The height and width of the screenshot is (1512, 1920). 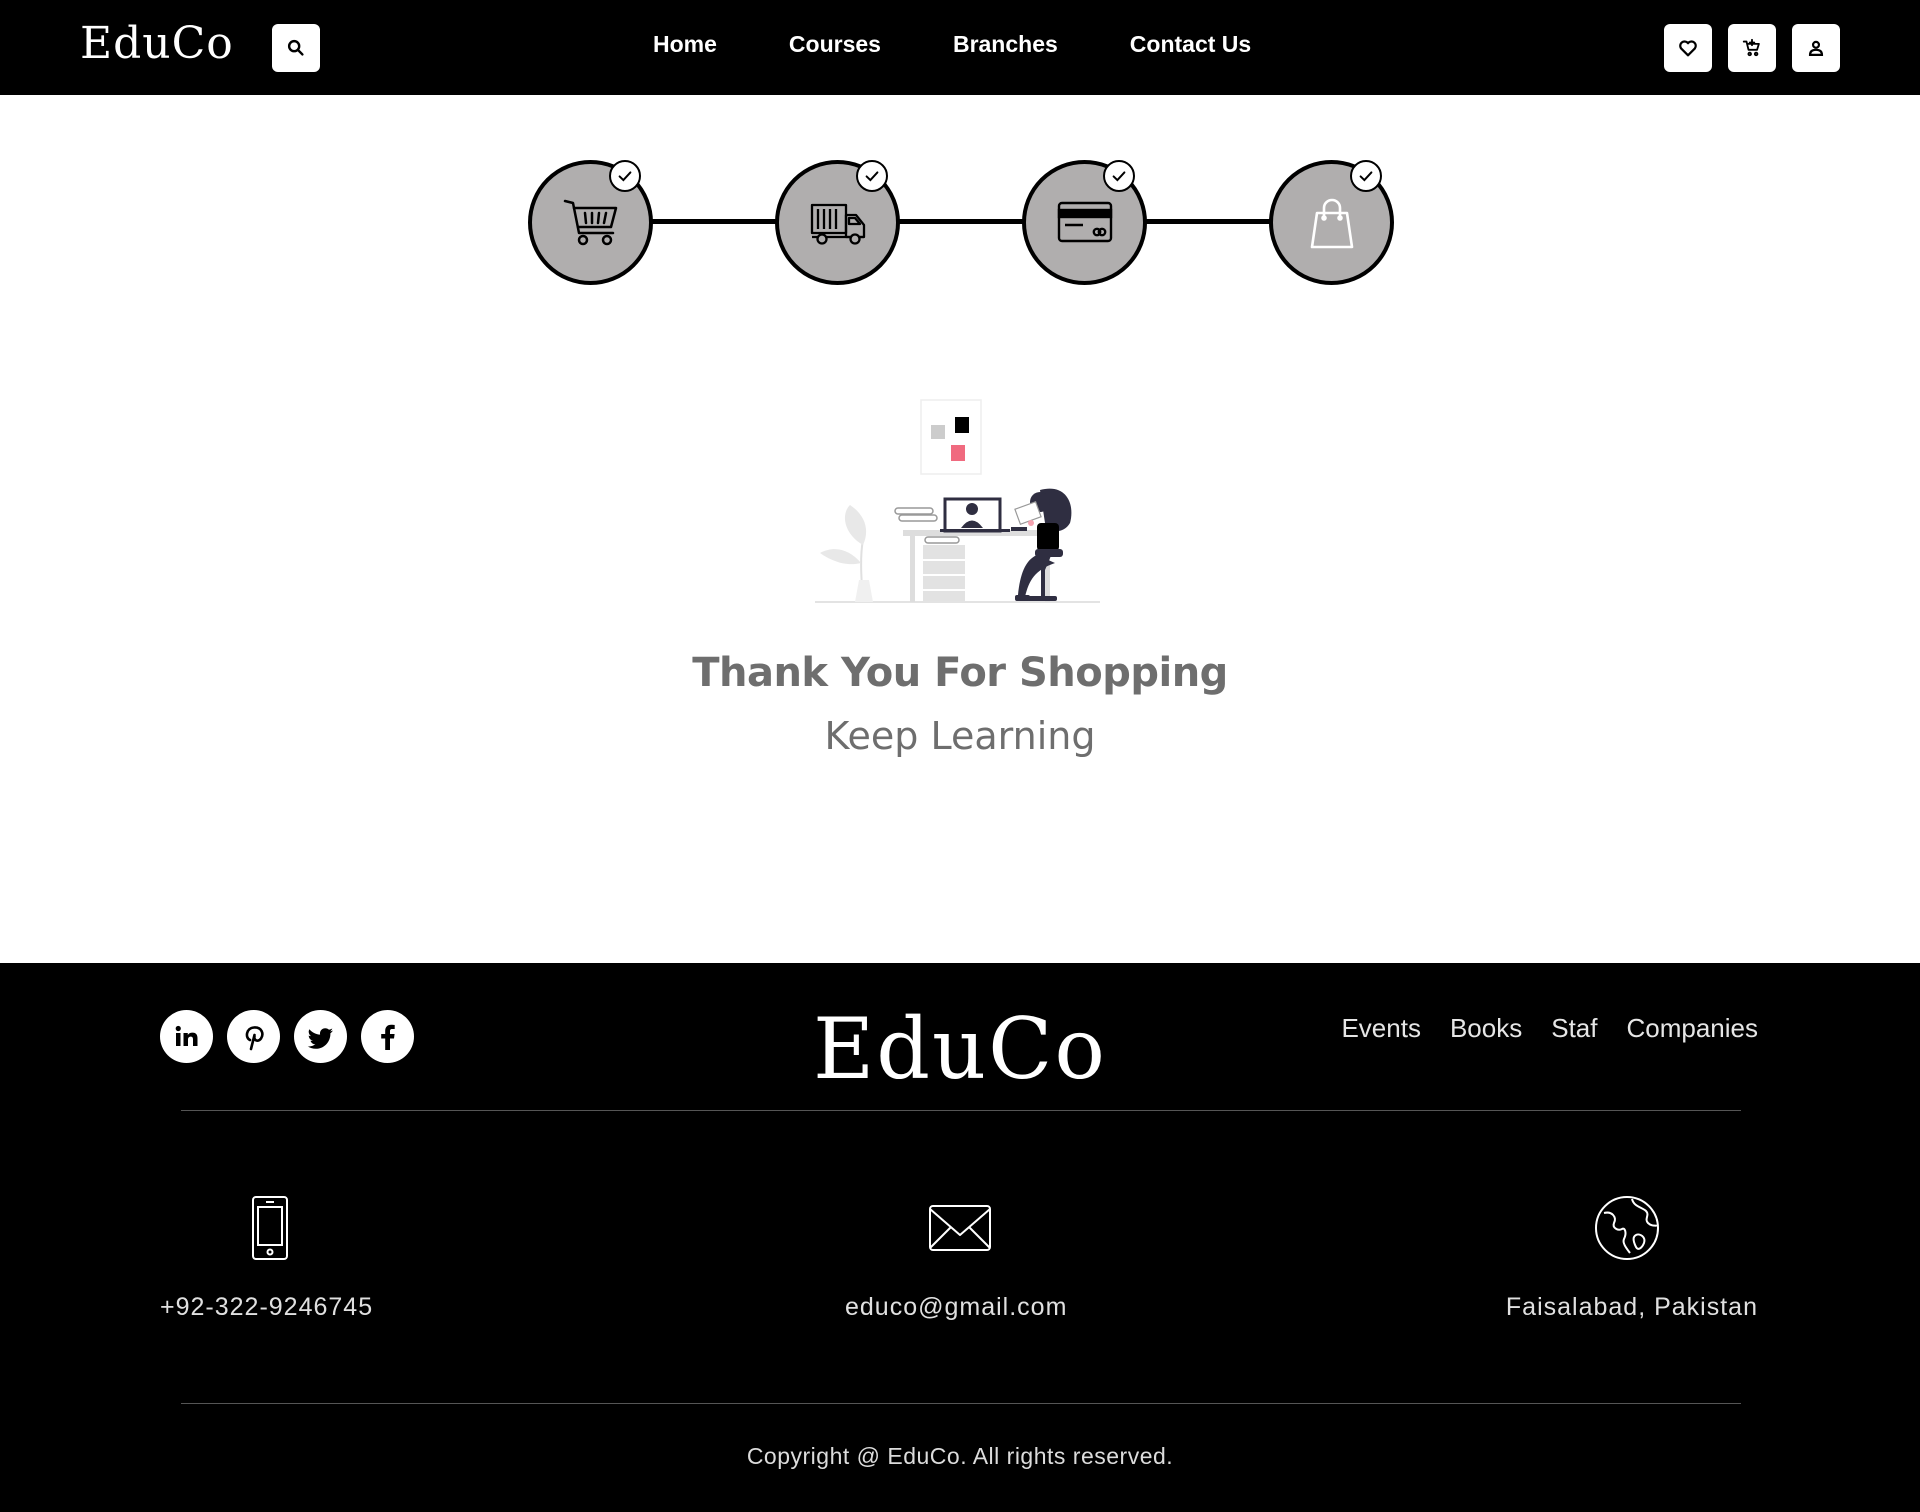 I want to click on phone-icon, so click(x=270, y=1228).